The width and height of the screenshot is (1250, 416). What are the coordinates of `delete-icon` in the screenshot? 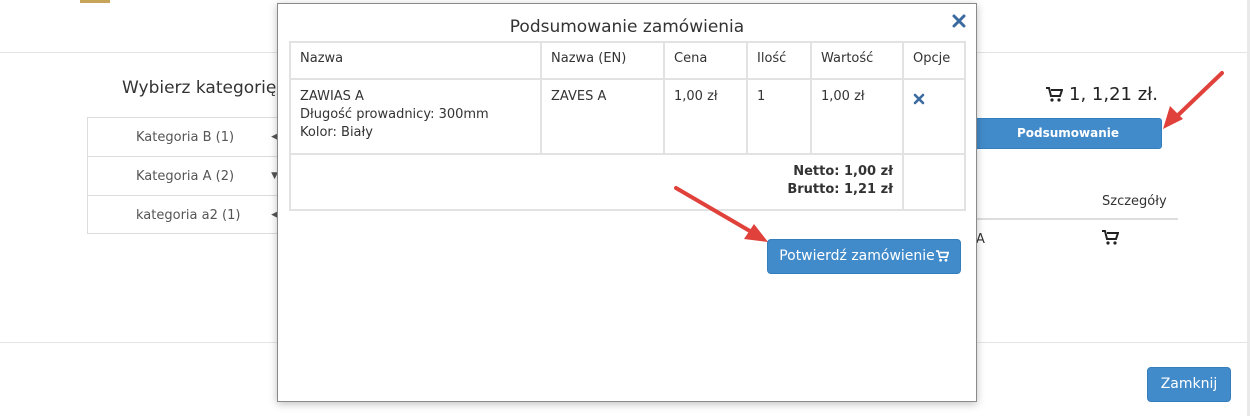 It's located at (919, 99).